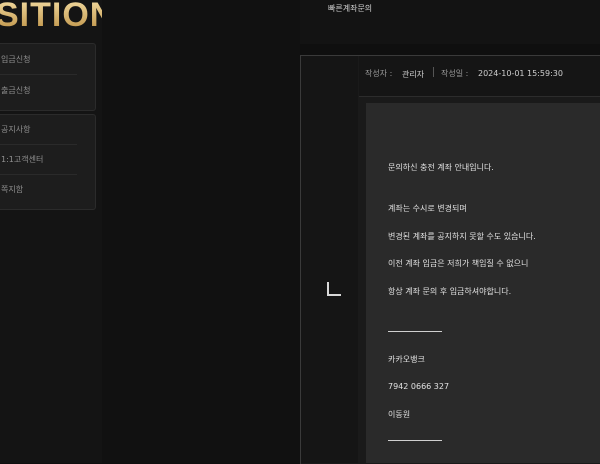 Image resolution: width=600 pixels, height=464 pixels. Describe the element at coordinates (38, 189) in the screenshot. I see `sidebar-item-messages: 쪽지함` at that location.